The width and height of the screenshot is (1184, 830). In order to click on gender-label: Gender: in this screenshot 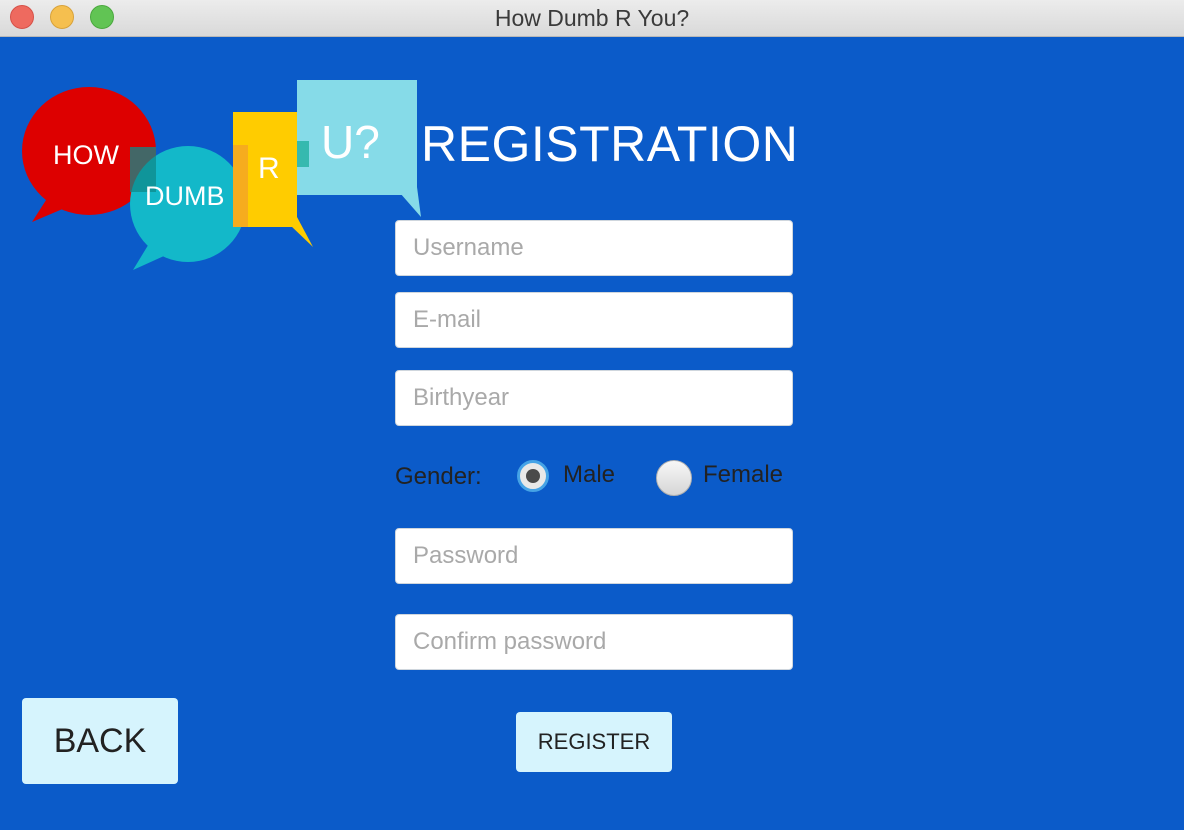, I will do `click(438, 476)`.